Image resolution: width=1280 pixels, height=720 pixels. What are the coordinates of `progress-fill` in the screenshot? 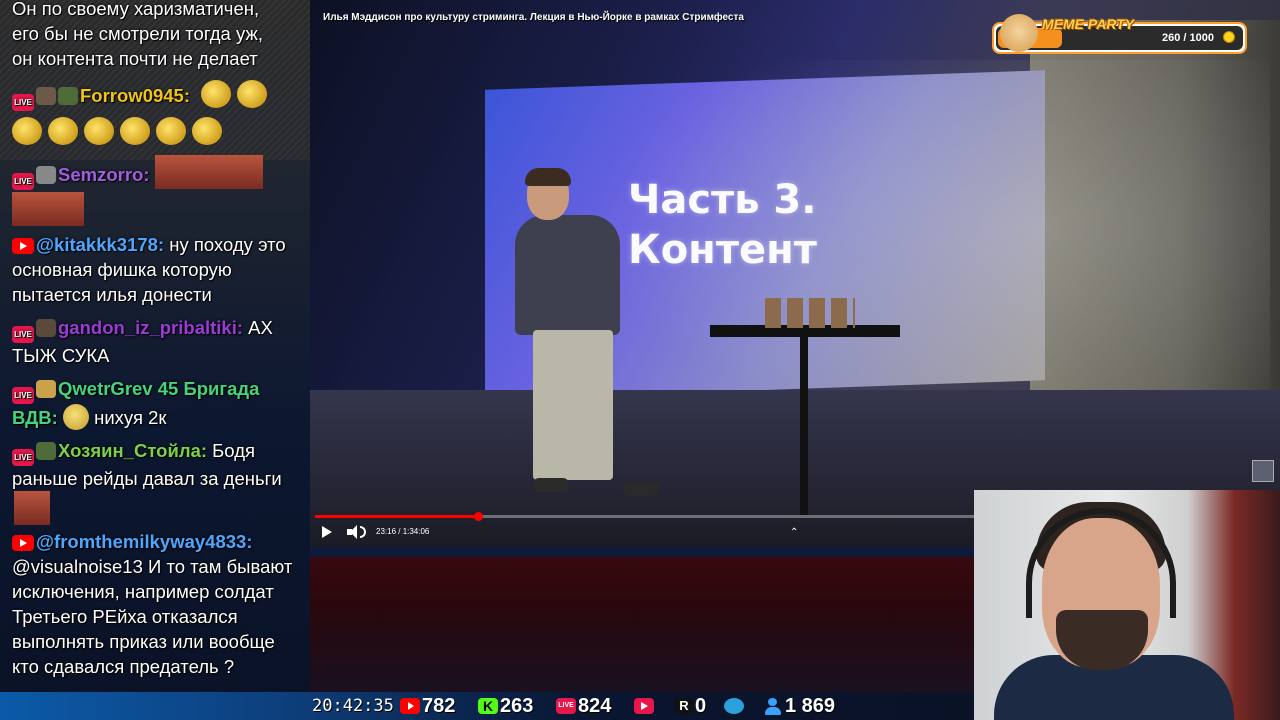 It's located at (397, 516).